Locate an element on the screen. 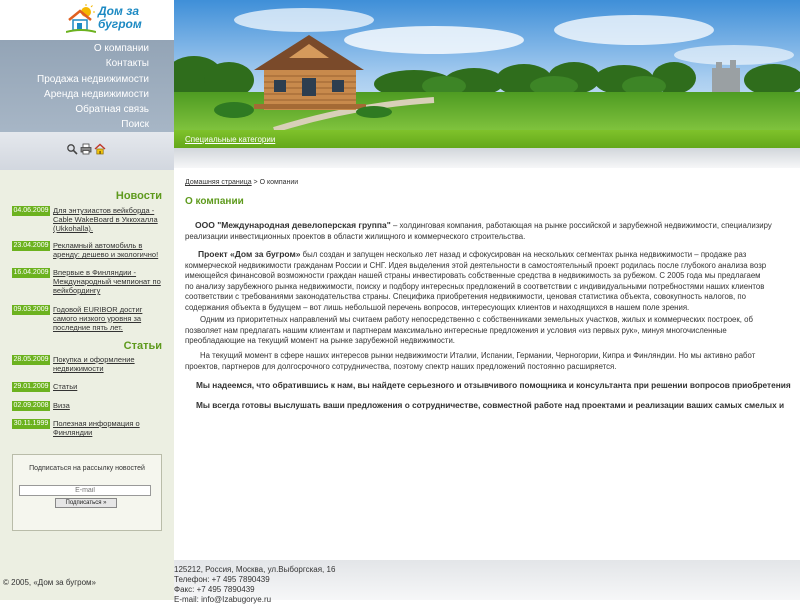  tool-bar is located at coordinates (87, 151).